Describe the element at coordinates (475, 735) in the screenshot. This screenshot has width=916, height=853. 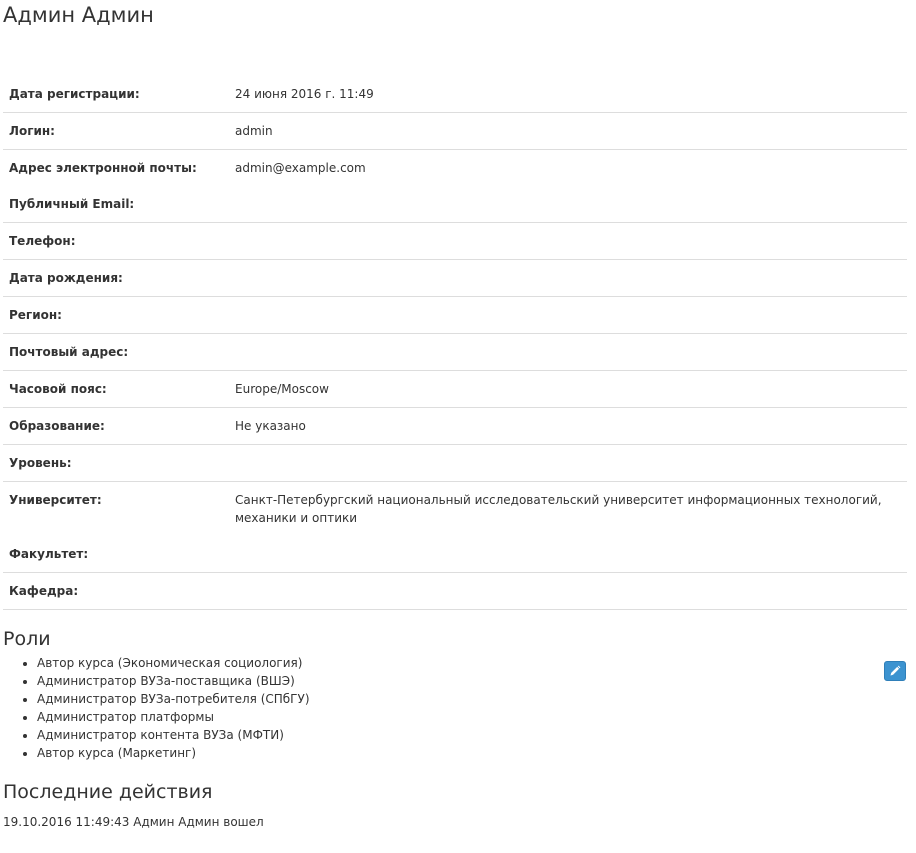
I see `list-item: Администратор контента ВУЗа (МФТИ)` at that location.